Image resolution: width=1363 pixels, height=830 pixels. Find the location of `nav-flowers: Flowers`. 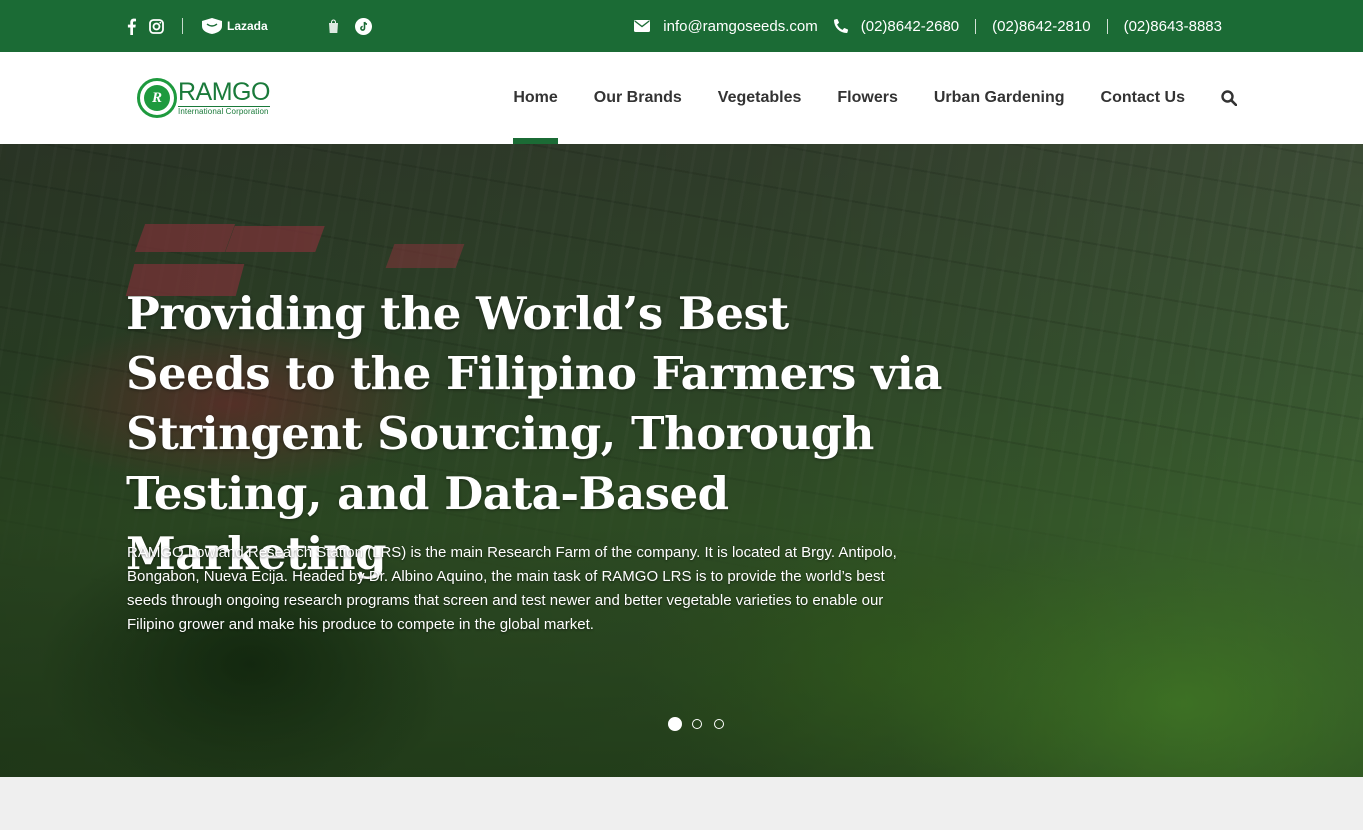

nav-flowers: Flowers is located at coordinates (867, 98).